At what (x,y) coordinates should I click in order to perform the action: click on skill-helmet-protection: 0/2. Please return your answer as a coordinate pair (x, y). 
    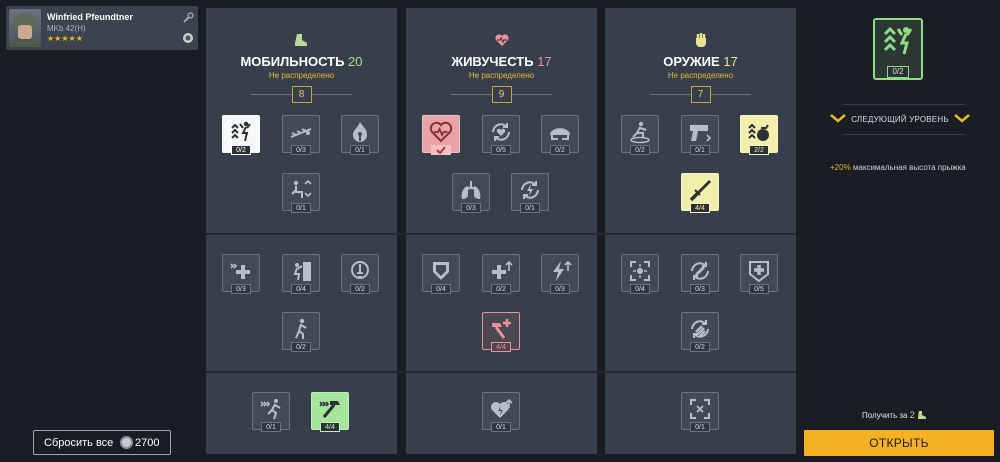
    Looking at the image, I should click on (560, 135).